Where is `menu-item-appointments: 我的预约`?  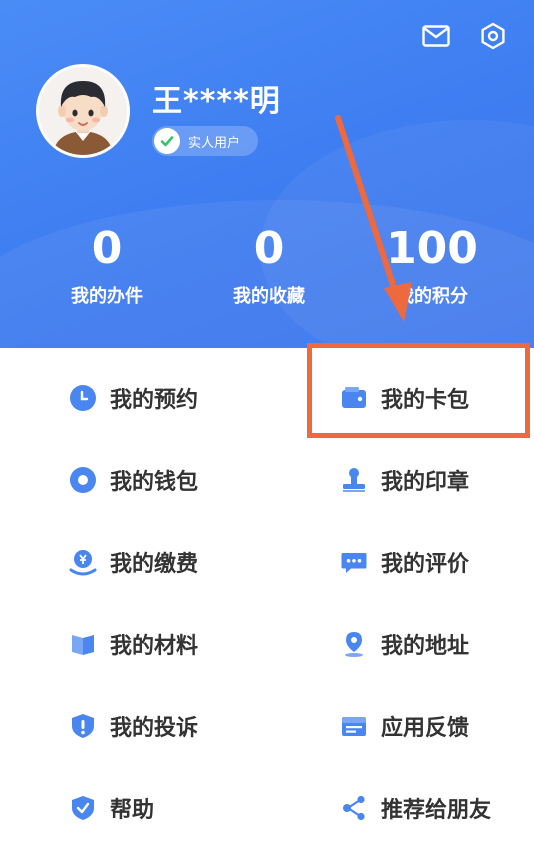 menu-item-appointments: 我的预约 is located at coordinates (133, 398).